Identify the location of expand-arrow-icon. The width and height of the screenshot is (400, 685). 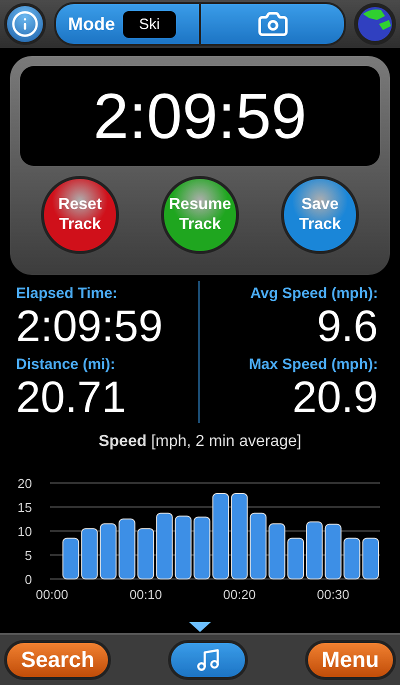
(200, 626).